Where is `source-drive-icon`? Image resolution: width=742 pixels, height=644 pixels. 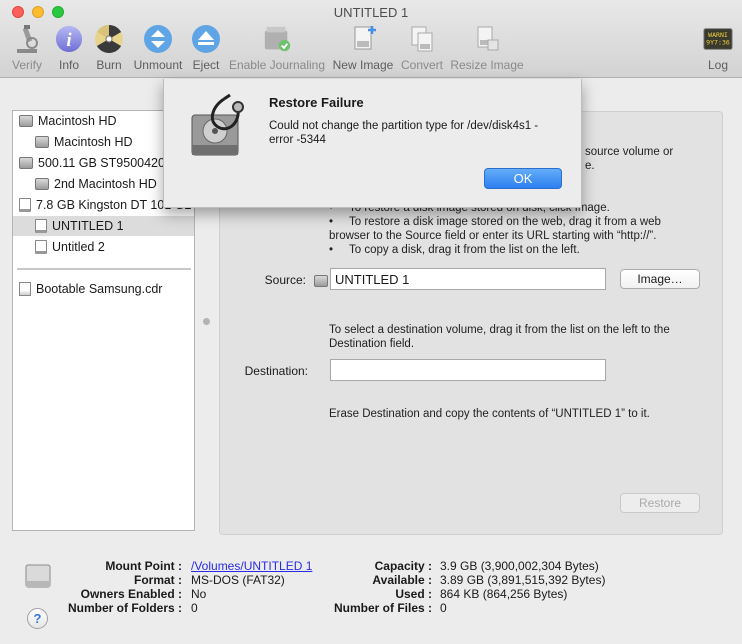
source-drive-icon is located at coordinates (321, 281).